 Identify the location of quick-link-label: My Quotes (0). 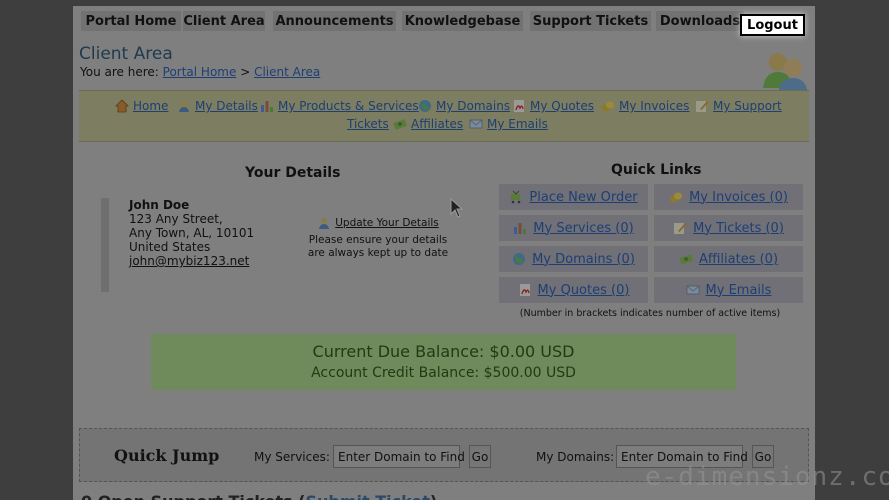
(583, 290).